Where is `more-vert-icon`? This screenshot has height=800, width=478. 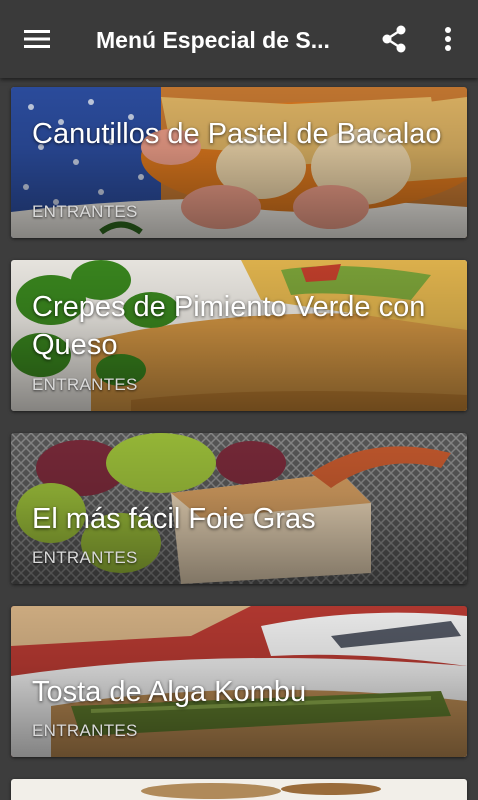 more-vert-icon is located at coordinates (448, 39).